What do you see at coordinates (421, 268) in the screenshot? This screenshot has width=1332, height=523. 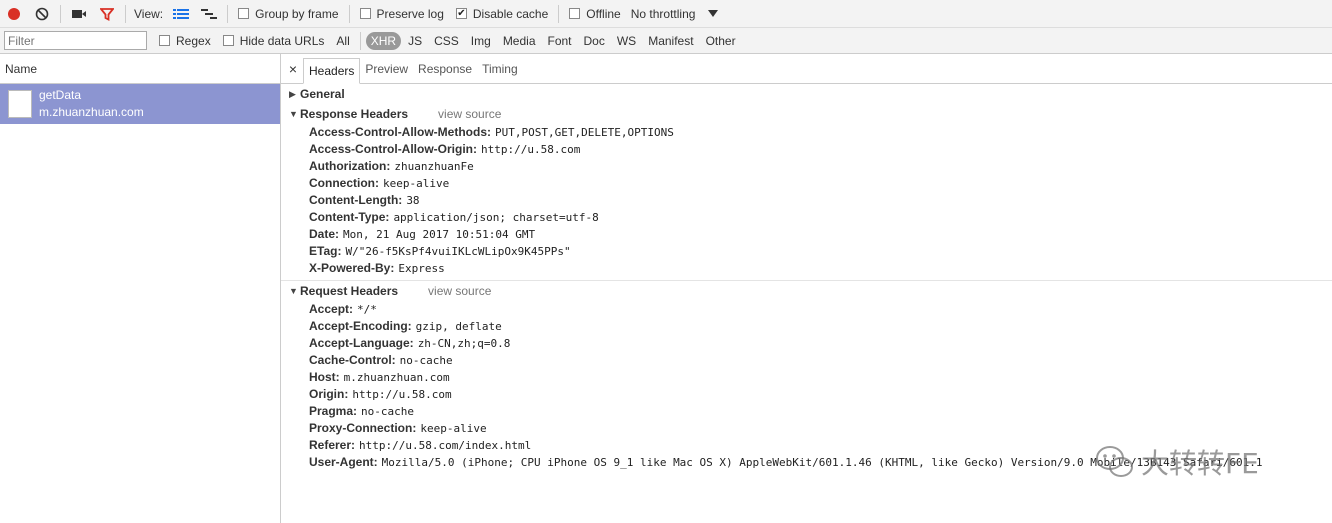 I see `header-value: Express` at bounding box center [421, 268].